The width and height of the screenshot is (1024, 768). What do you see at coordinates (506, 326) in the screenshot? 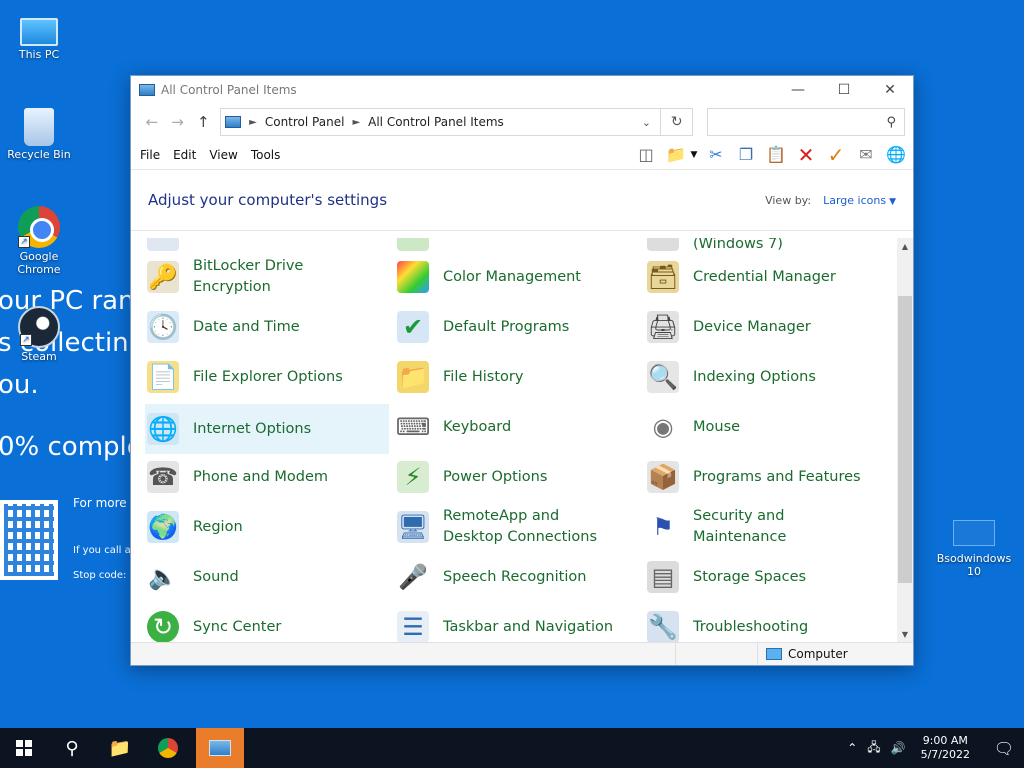
I see `item-label: Default Programs` at bounding box center [506, 326].